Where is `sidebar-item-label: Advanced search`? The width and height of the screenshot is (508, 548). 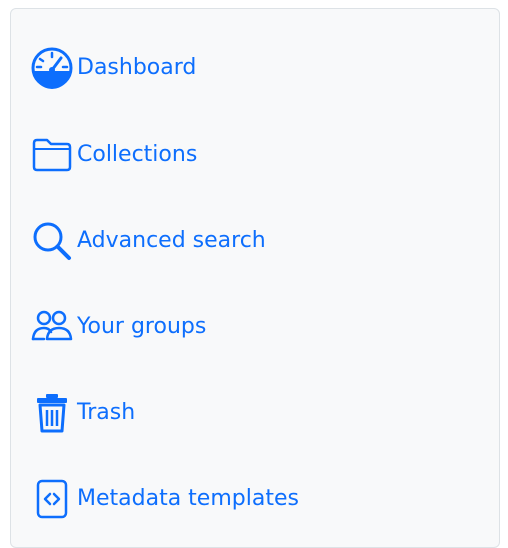 sidebar-item-label: Advanced search is located at coordinates (171, 240).